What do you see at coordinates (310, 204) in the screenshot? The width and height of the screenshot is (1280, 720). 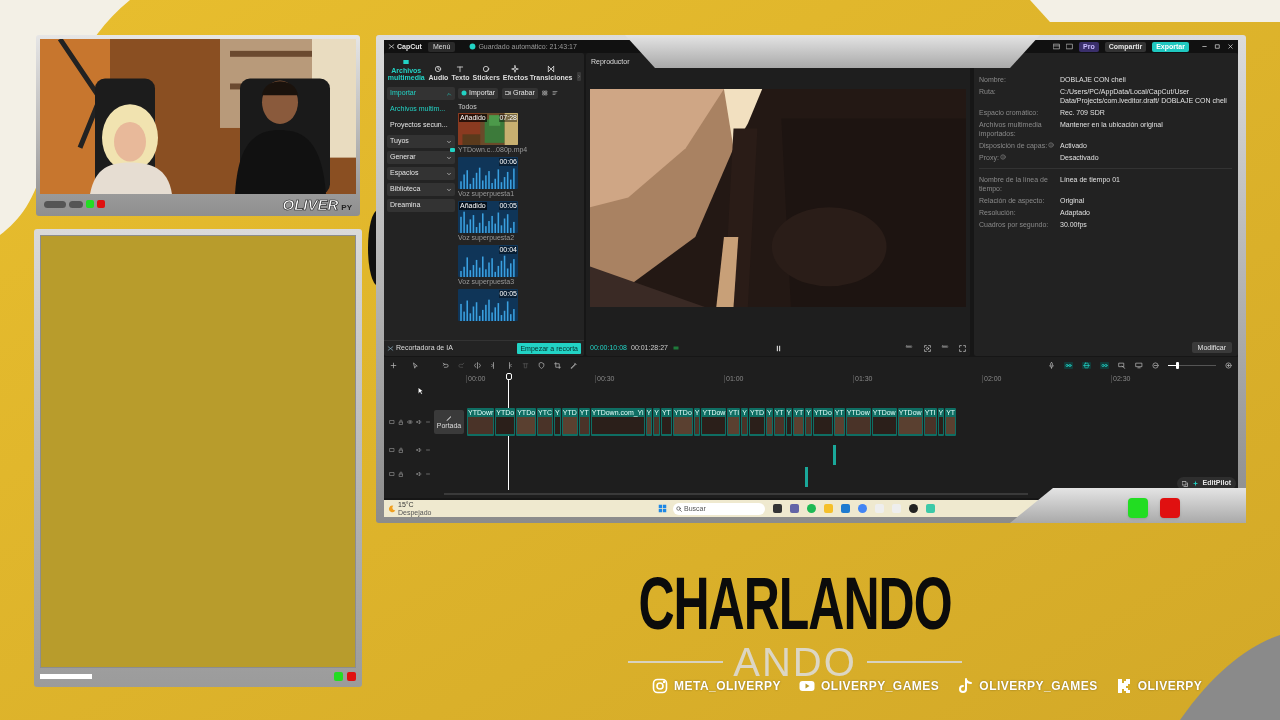 I see `logo-text: OLIVER` at bounding box center [310, 204].